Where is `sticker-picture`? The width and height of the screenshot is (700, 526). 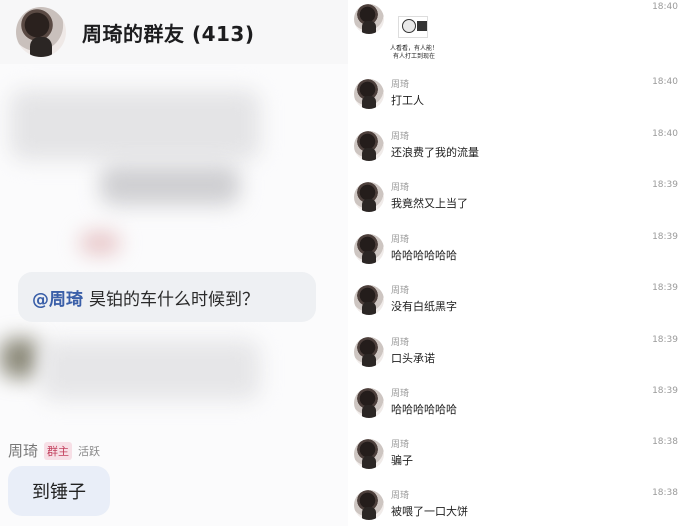 sticker-picture is located at coordinates (413, 27).